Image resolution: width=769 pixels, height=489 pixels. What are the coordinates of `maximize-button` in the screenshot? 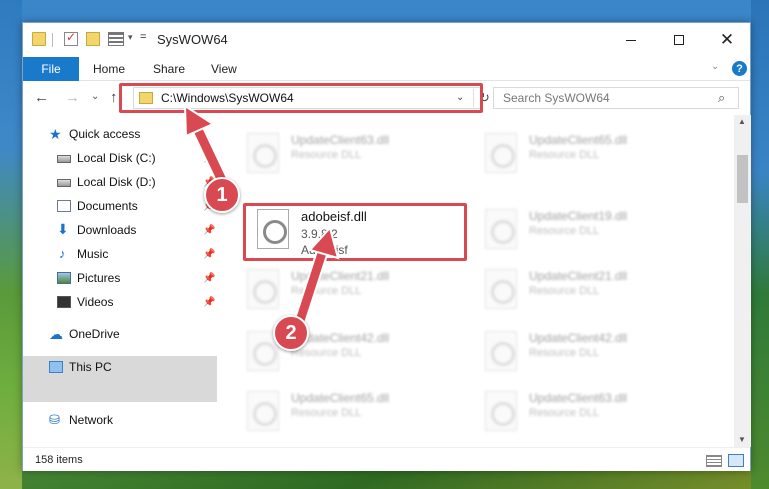 It's located at (679, 40).